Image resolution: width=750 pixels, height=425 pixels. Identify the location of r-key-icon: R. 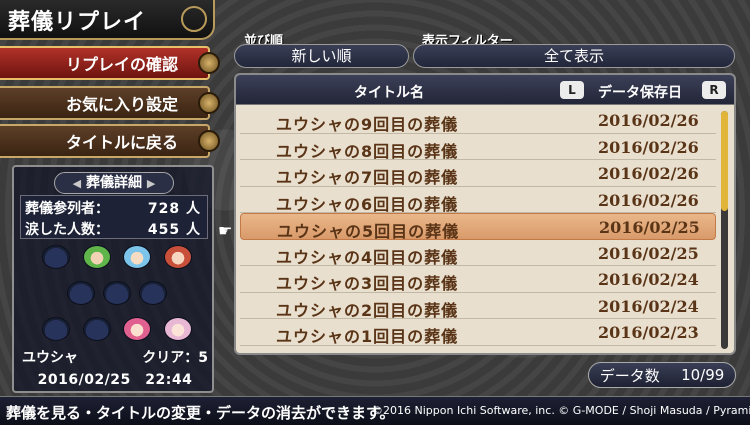
(714, 90).